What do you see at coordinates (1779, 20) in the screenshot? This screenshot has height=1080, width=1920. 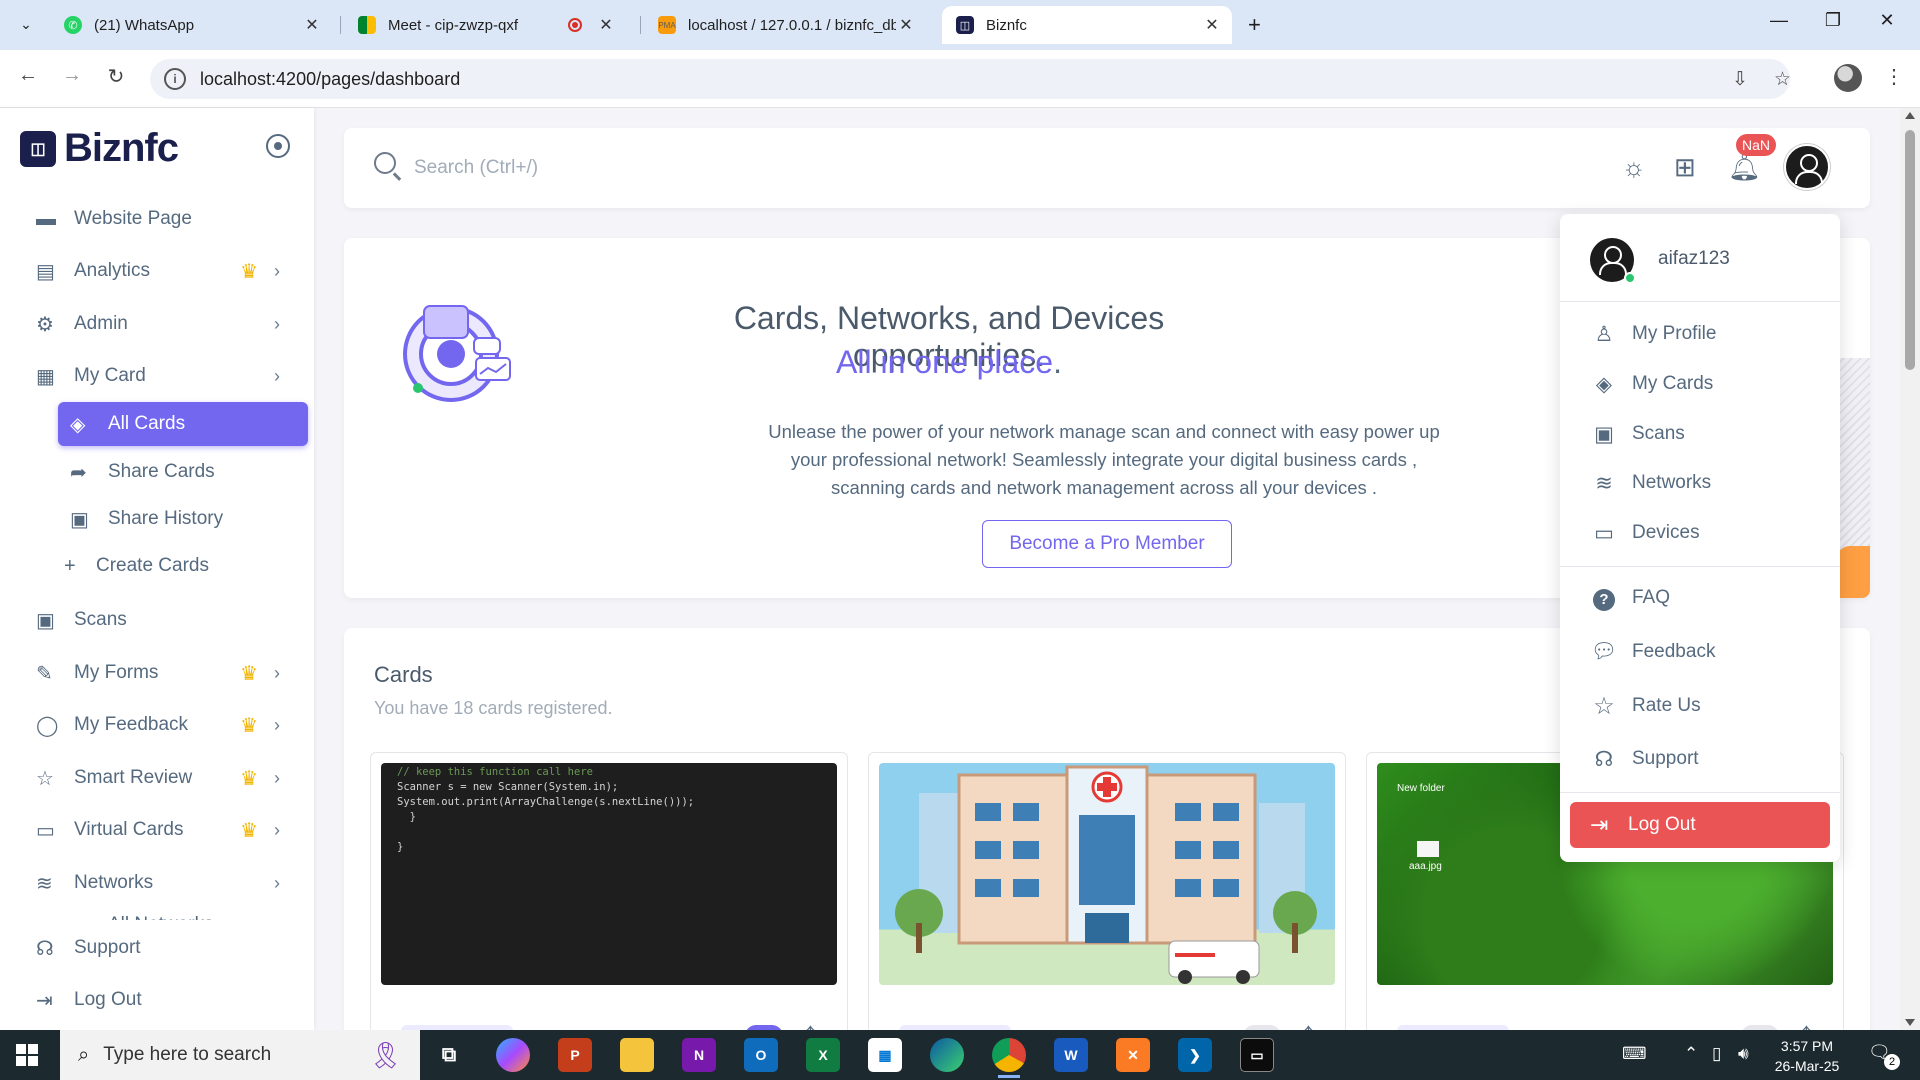 I see `minimize-icon: —` at bounding box center [1779, 20].